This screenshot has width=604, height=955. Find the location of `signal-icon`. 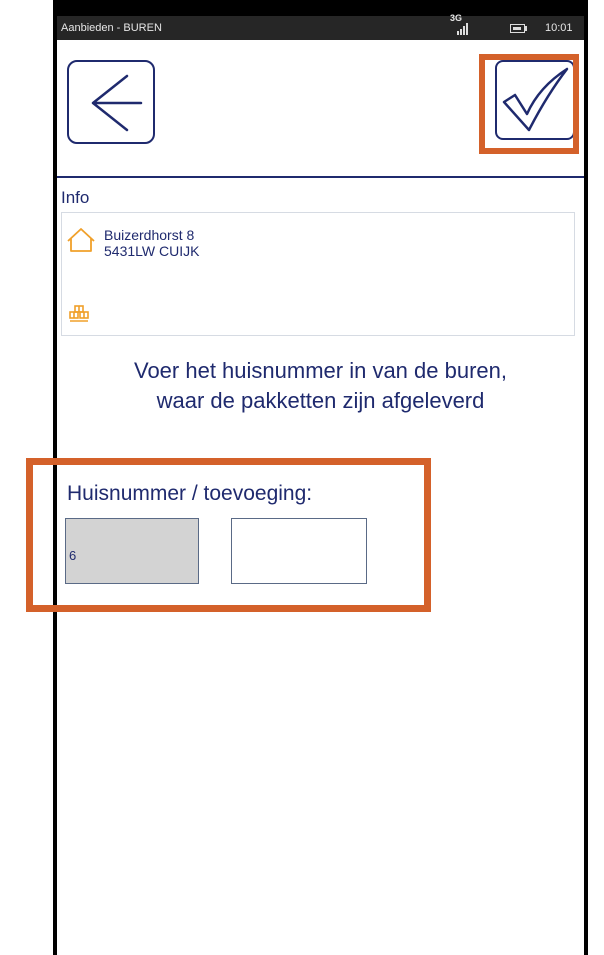

signal-icon is located at coordinates (464, 29).